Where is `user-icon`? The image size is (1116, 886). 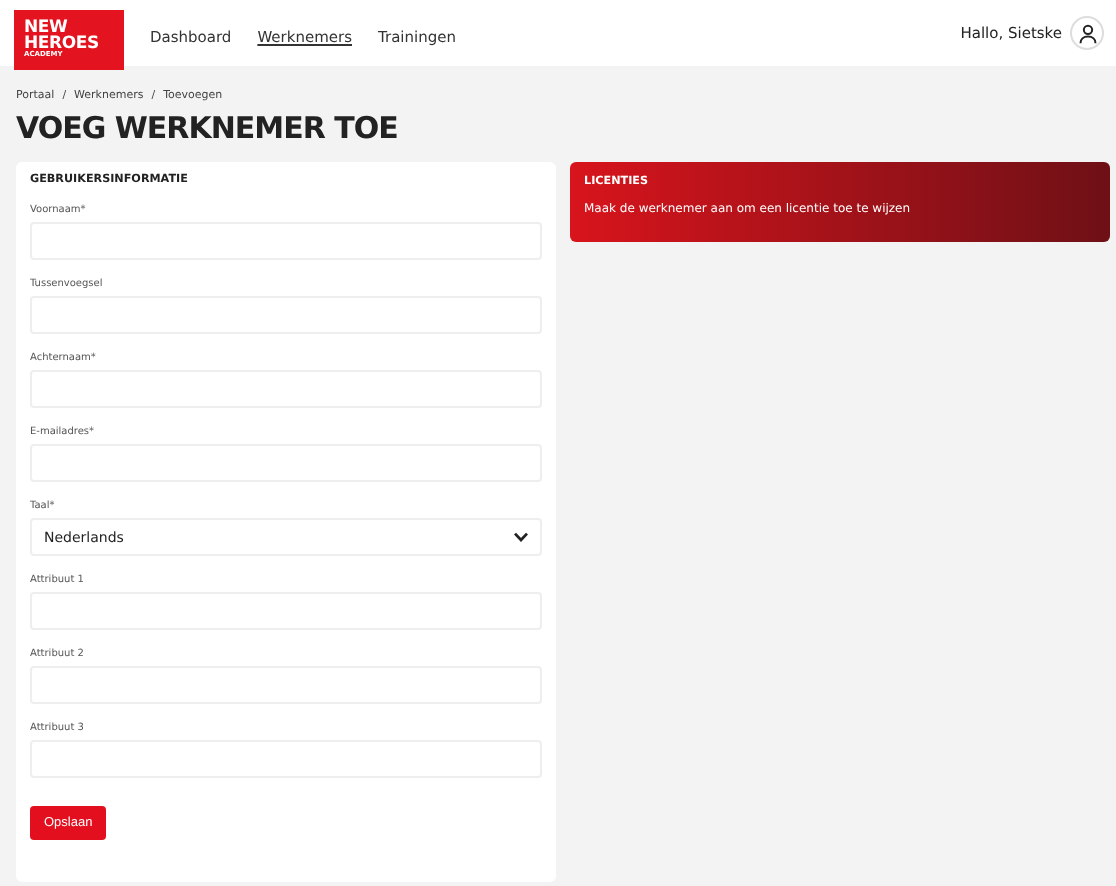
user-icon is located at coordinates (1087, 33).